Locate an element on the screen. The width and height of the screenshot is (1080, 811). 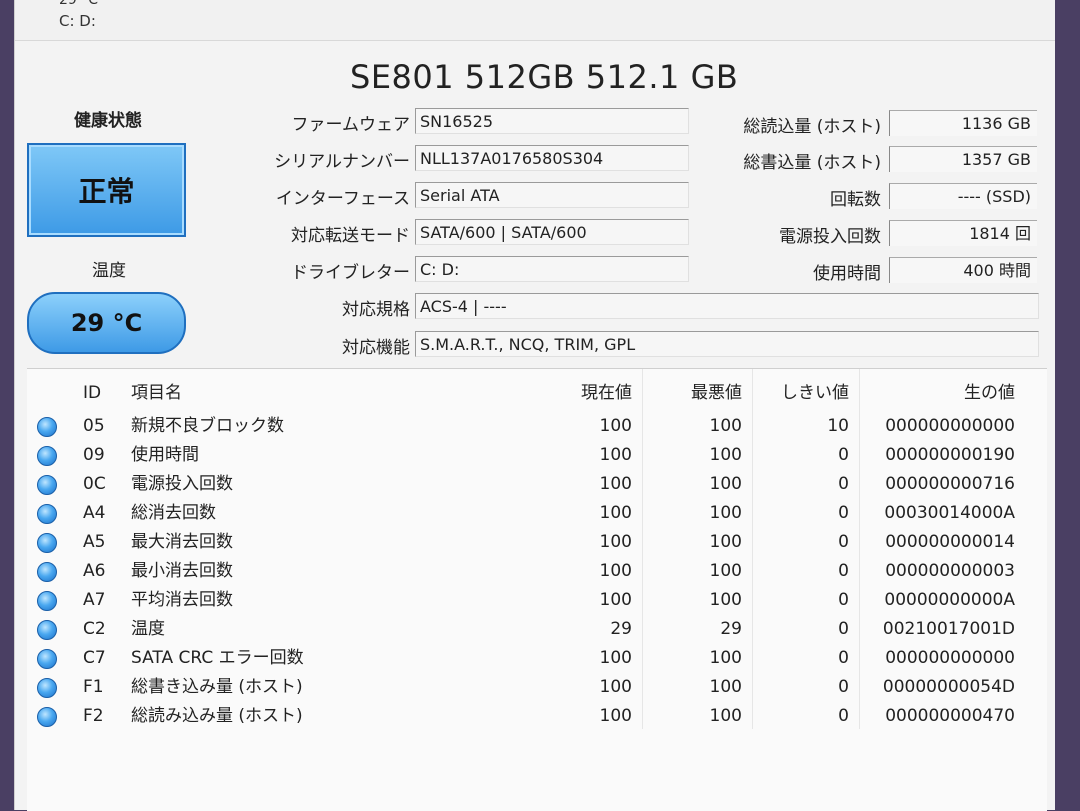
rotation-rate-label: 回転数 is located at coordinates (855, 200).